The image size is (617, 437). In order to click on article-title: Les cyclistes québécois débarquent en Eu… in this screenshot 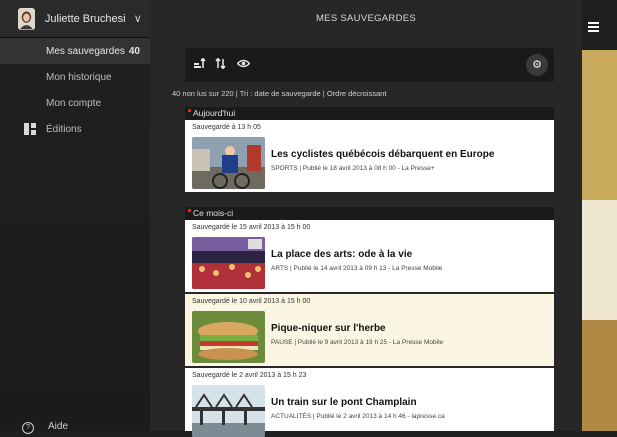, I will do `click(382, 154)`.